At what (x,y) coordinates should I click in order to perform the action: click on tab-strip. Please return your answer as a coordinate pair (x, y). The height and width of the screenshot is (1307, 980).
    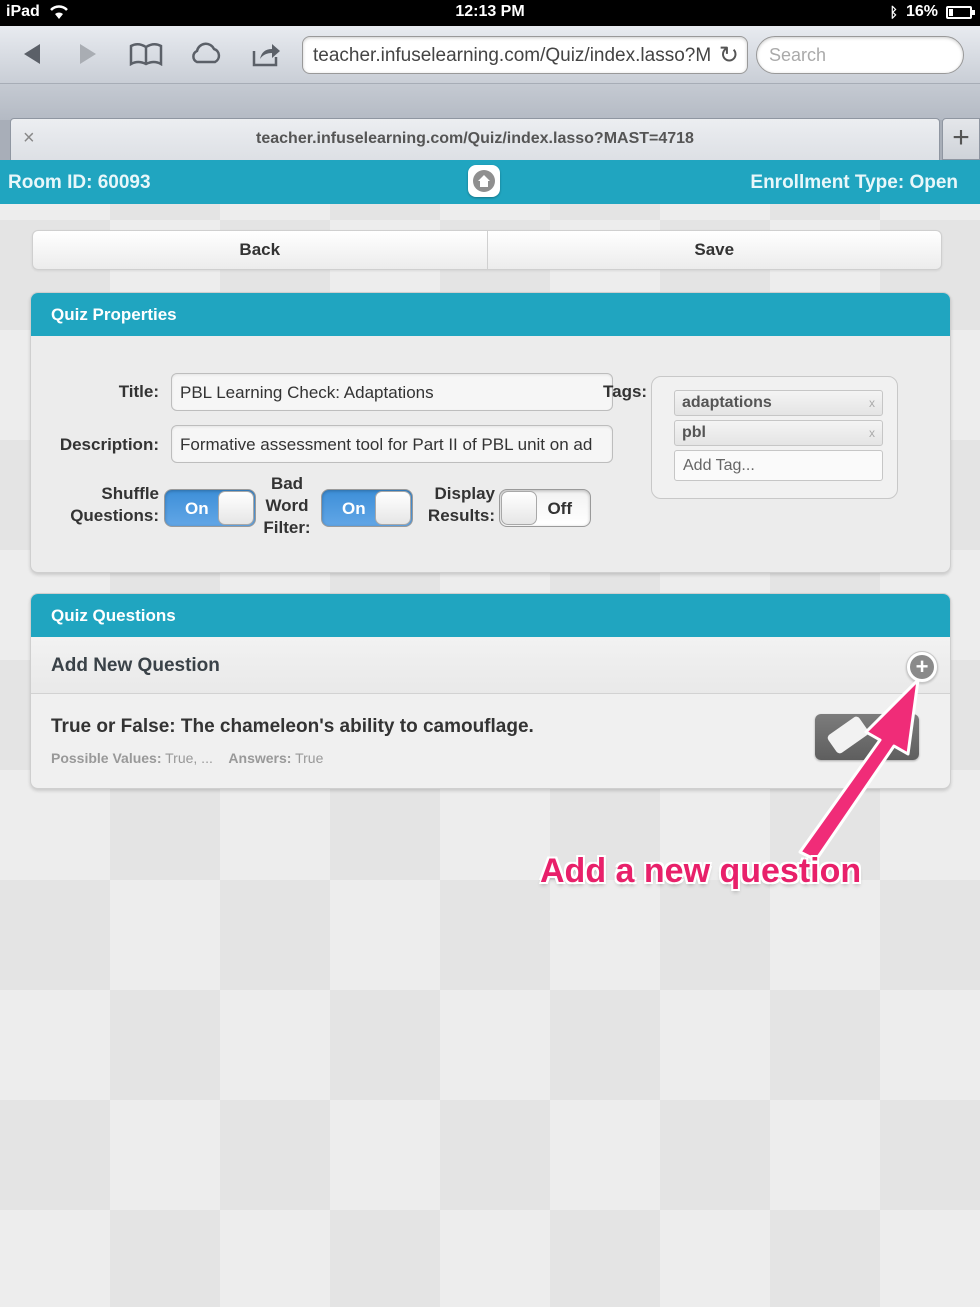
    Looking at the image, I should click on (490, 102).